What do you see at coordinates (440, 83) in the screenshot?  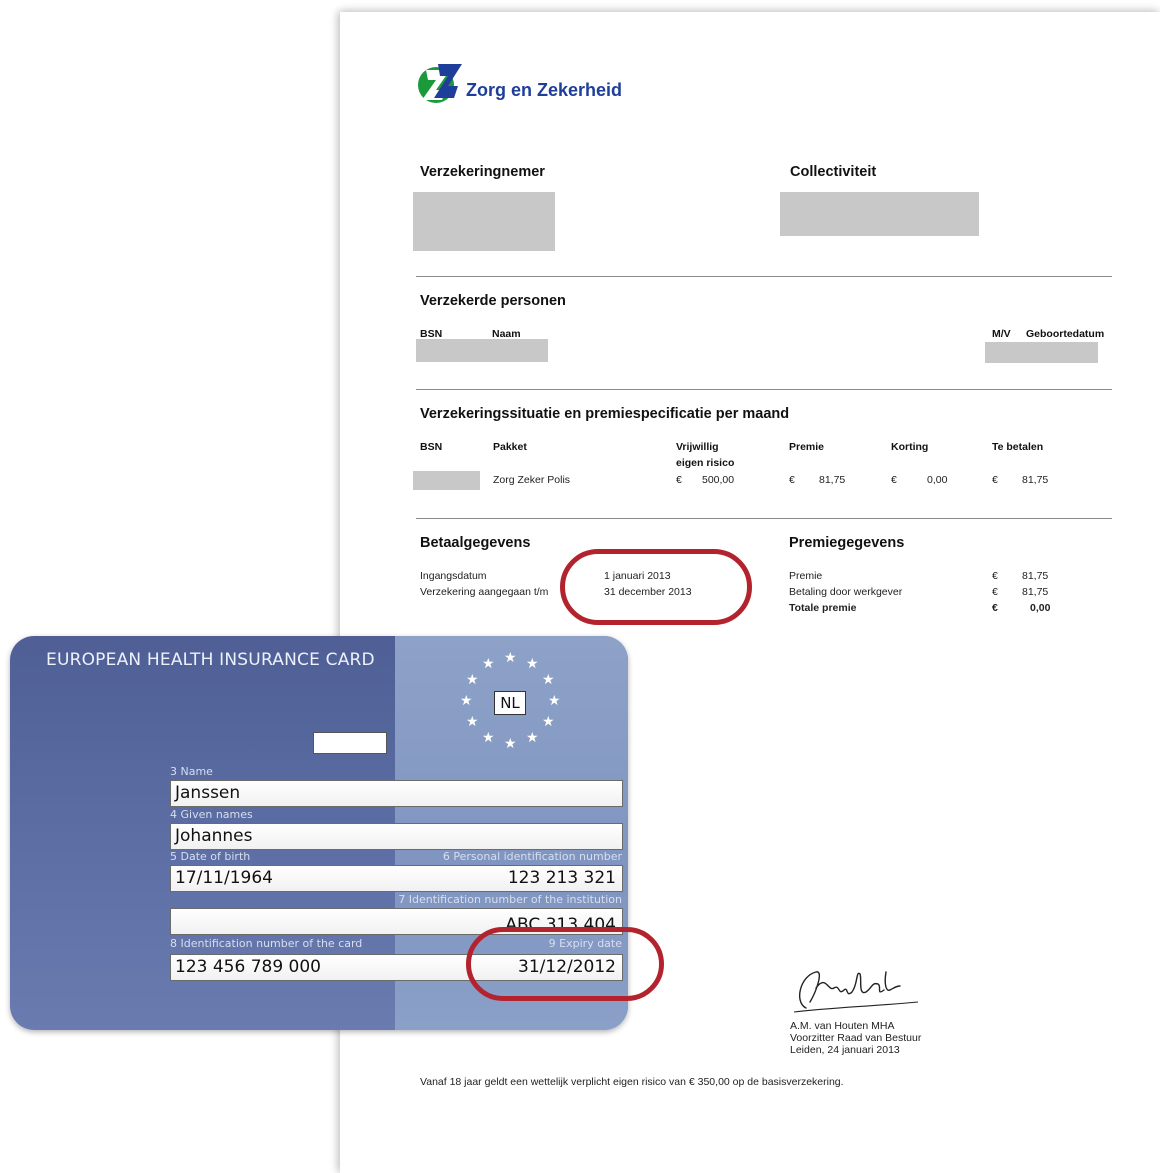 I see `zz-logo-icon` at bounding box center [440, 83].